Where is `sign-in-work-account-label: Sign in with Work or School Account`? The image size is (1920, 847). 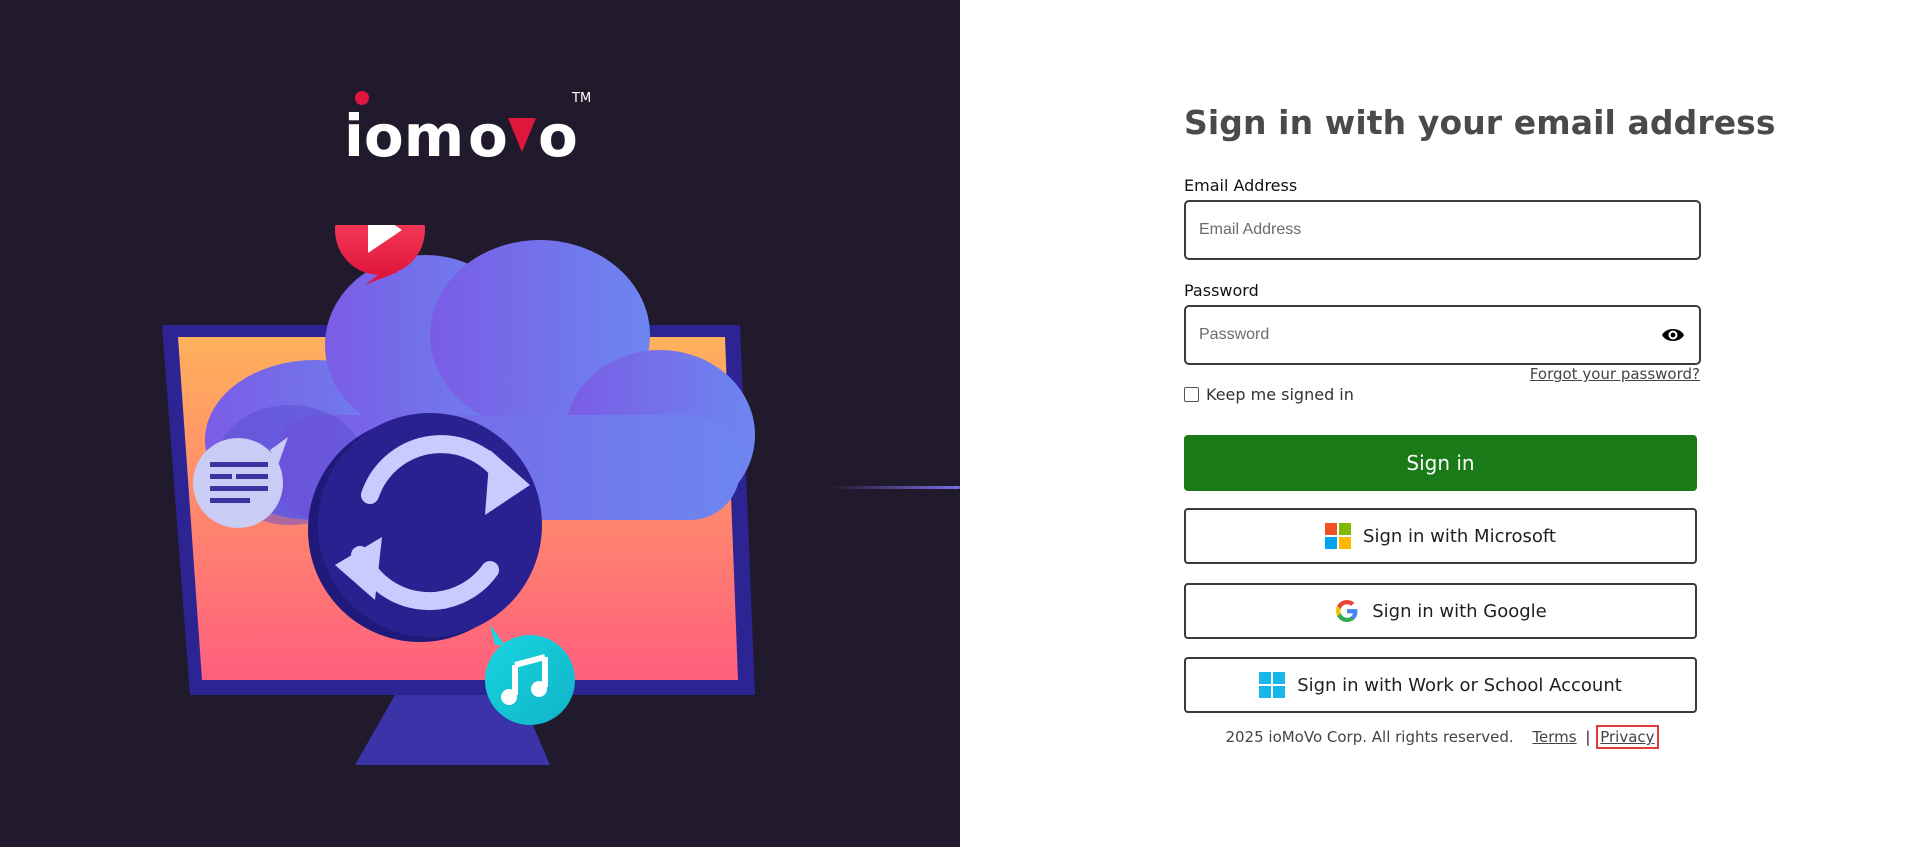 sign-in-work-account-label: Sign in with Work or School Account is located at coordinates (1459, 685).